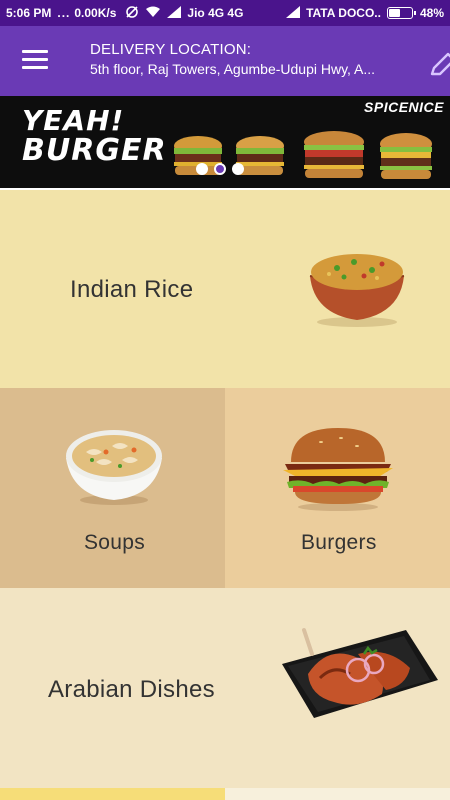 The width and height of the screenshot is (450, 800). I want to click on status-network-speed: 0.00K/s, so click(95, 13).